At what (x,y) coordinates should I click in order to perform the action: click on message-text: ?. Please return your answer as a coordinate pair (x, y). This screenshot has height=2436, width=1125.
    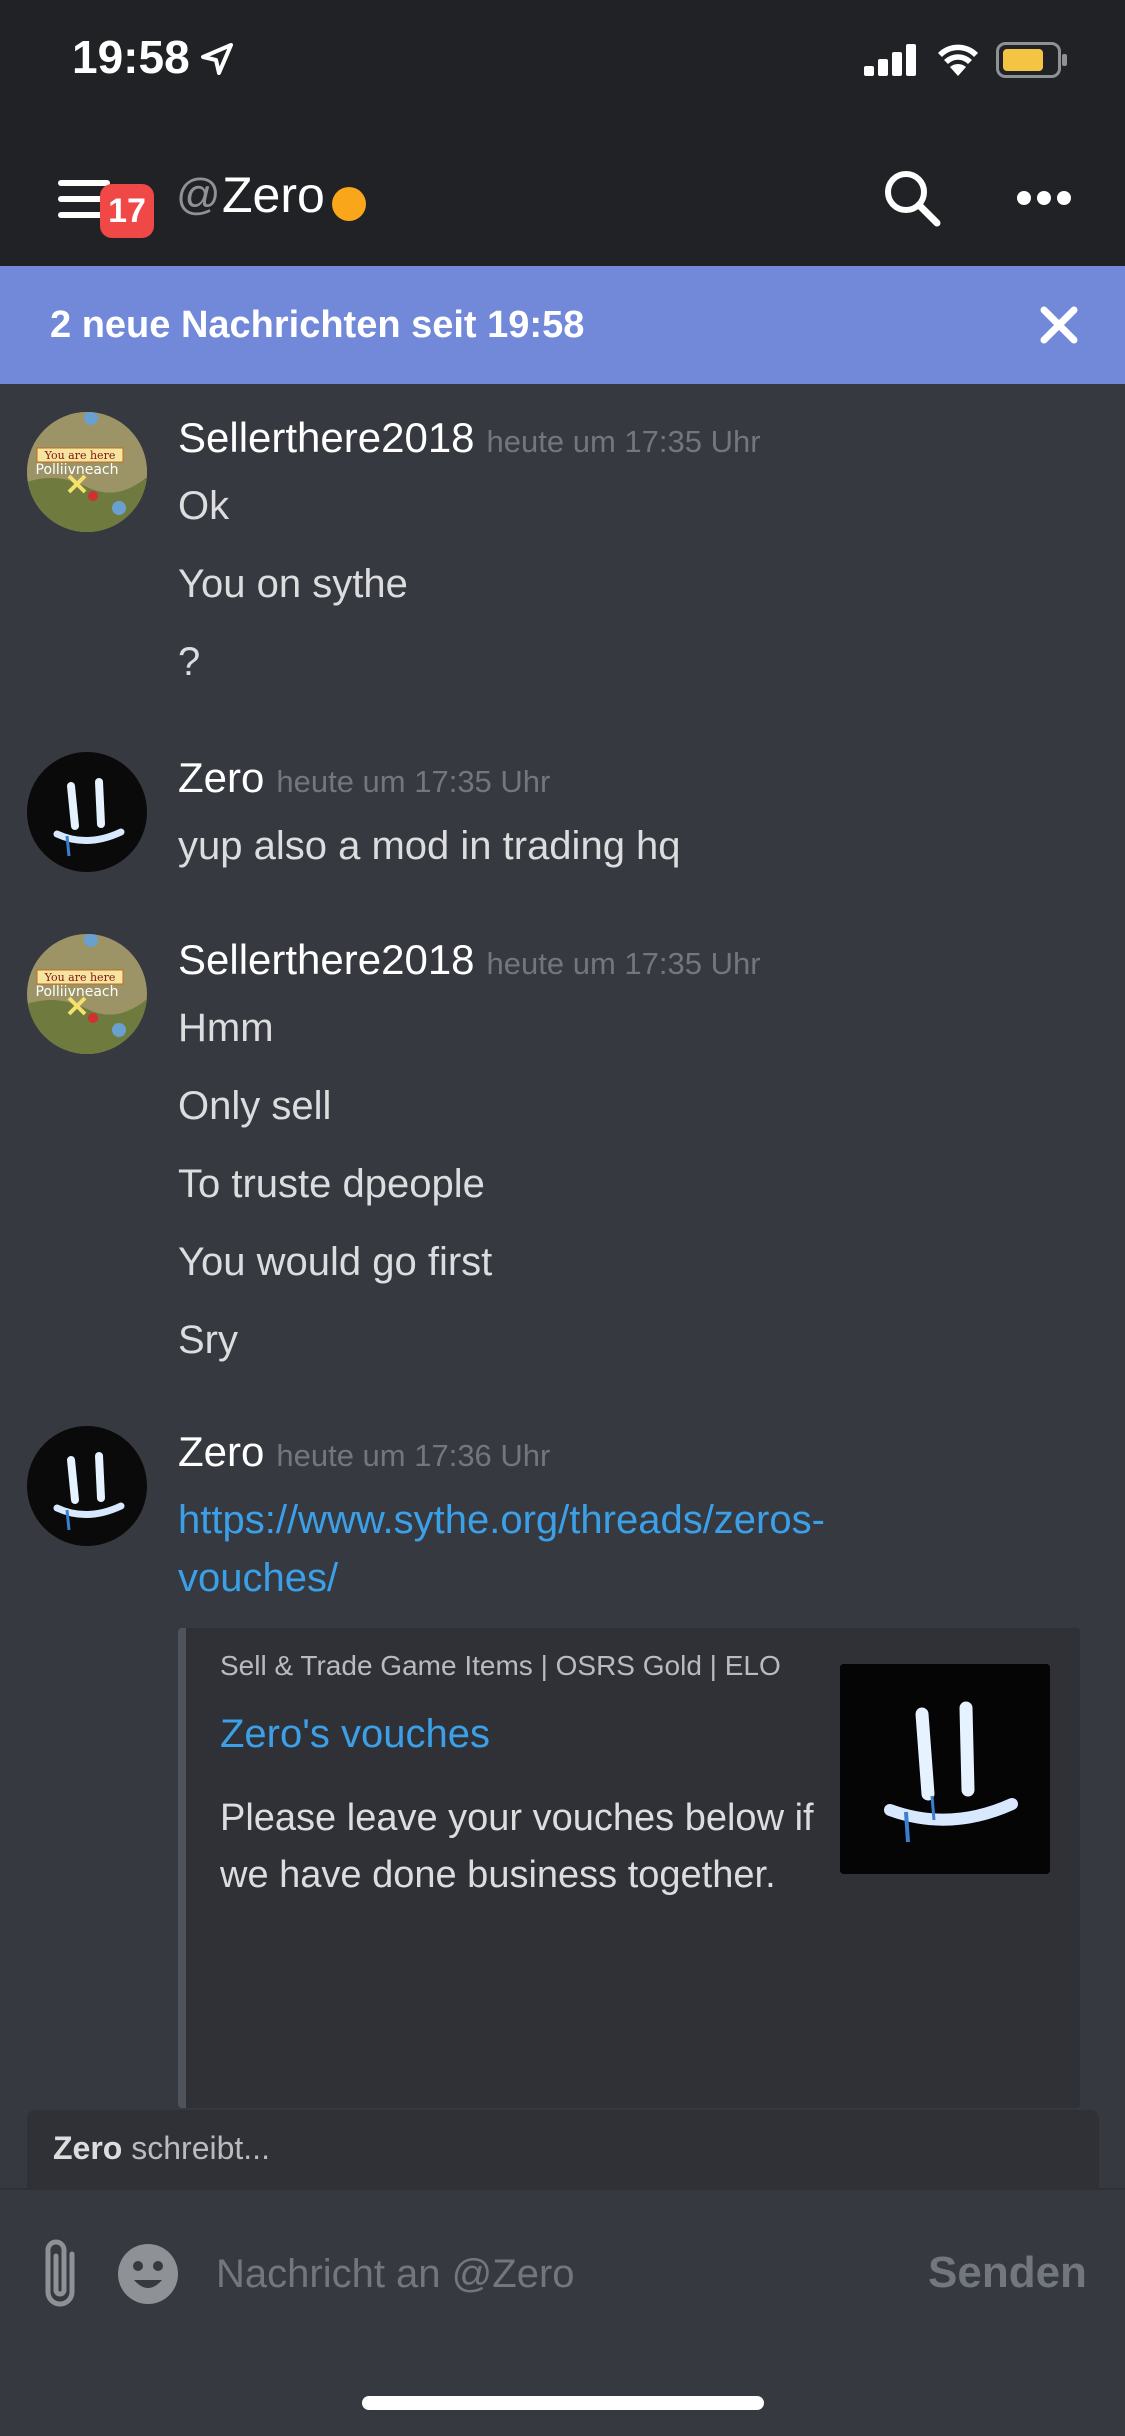
    Looking at the image, I should click on (189, 662).